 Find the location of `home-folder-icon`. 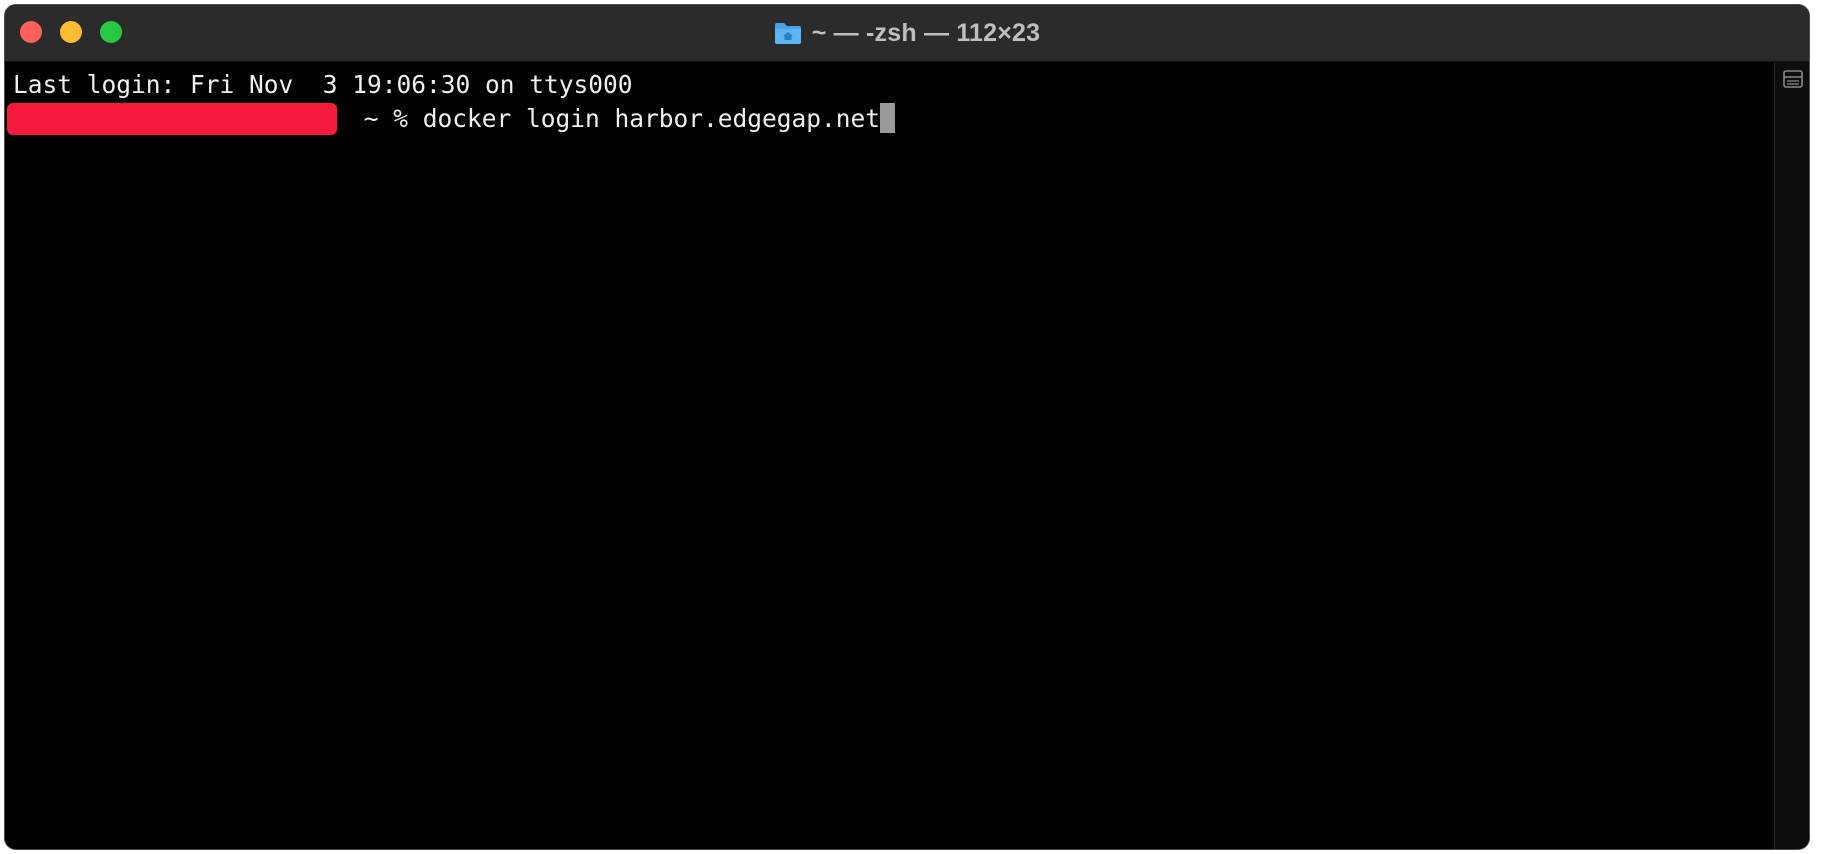

home-folder-icon is located at coordinates (788, 33).